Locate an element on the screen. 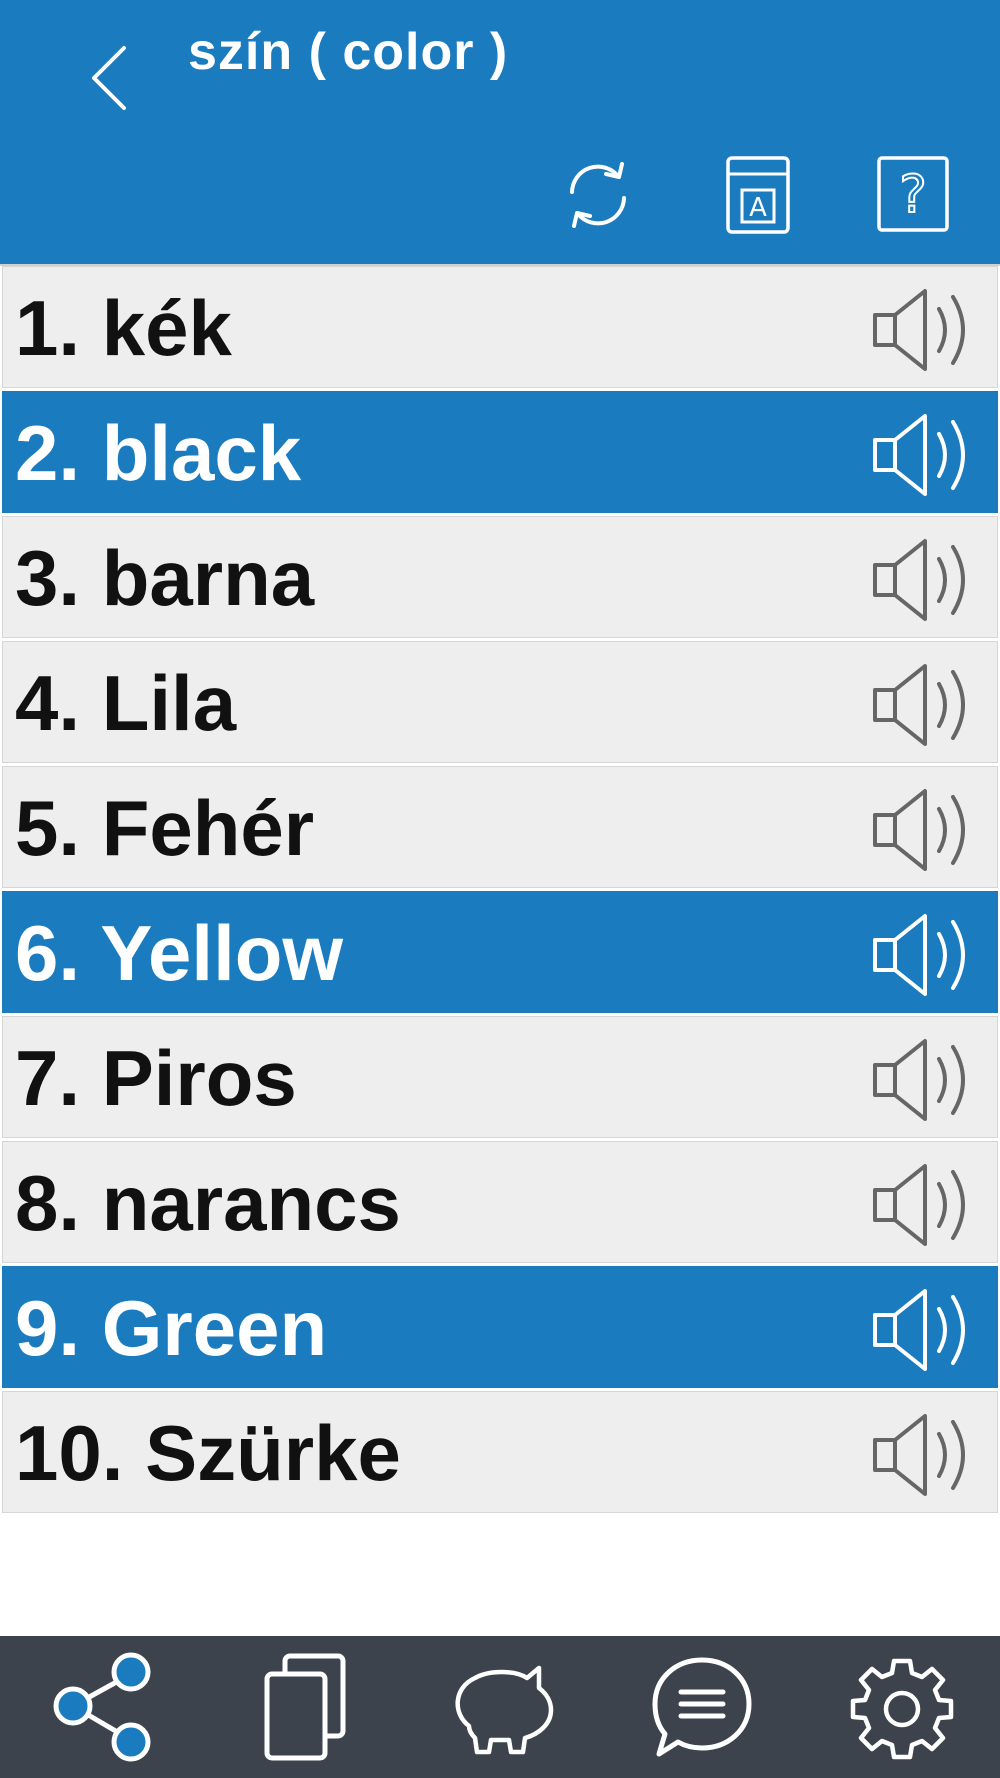 The width and height of the screenshot is (1000, 1778). page-title: szín ( color ) is located at coordinates (348, 52).